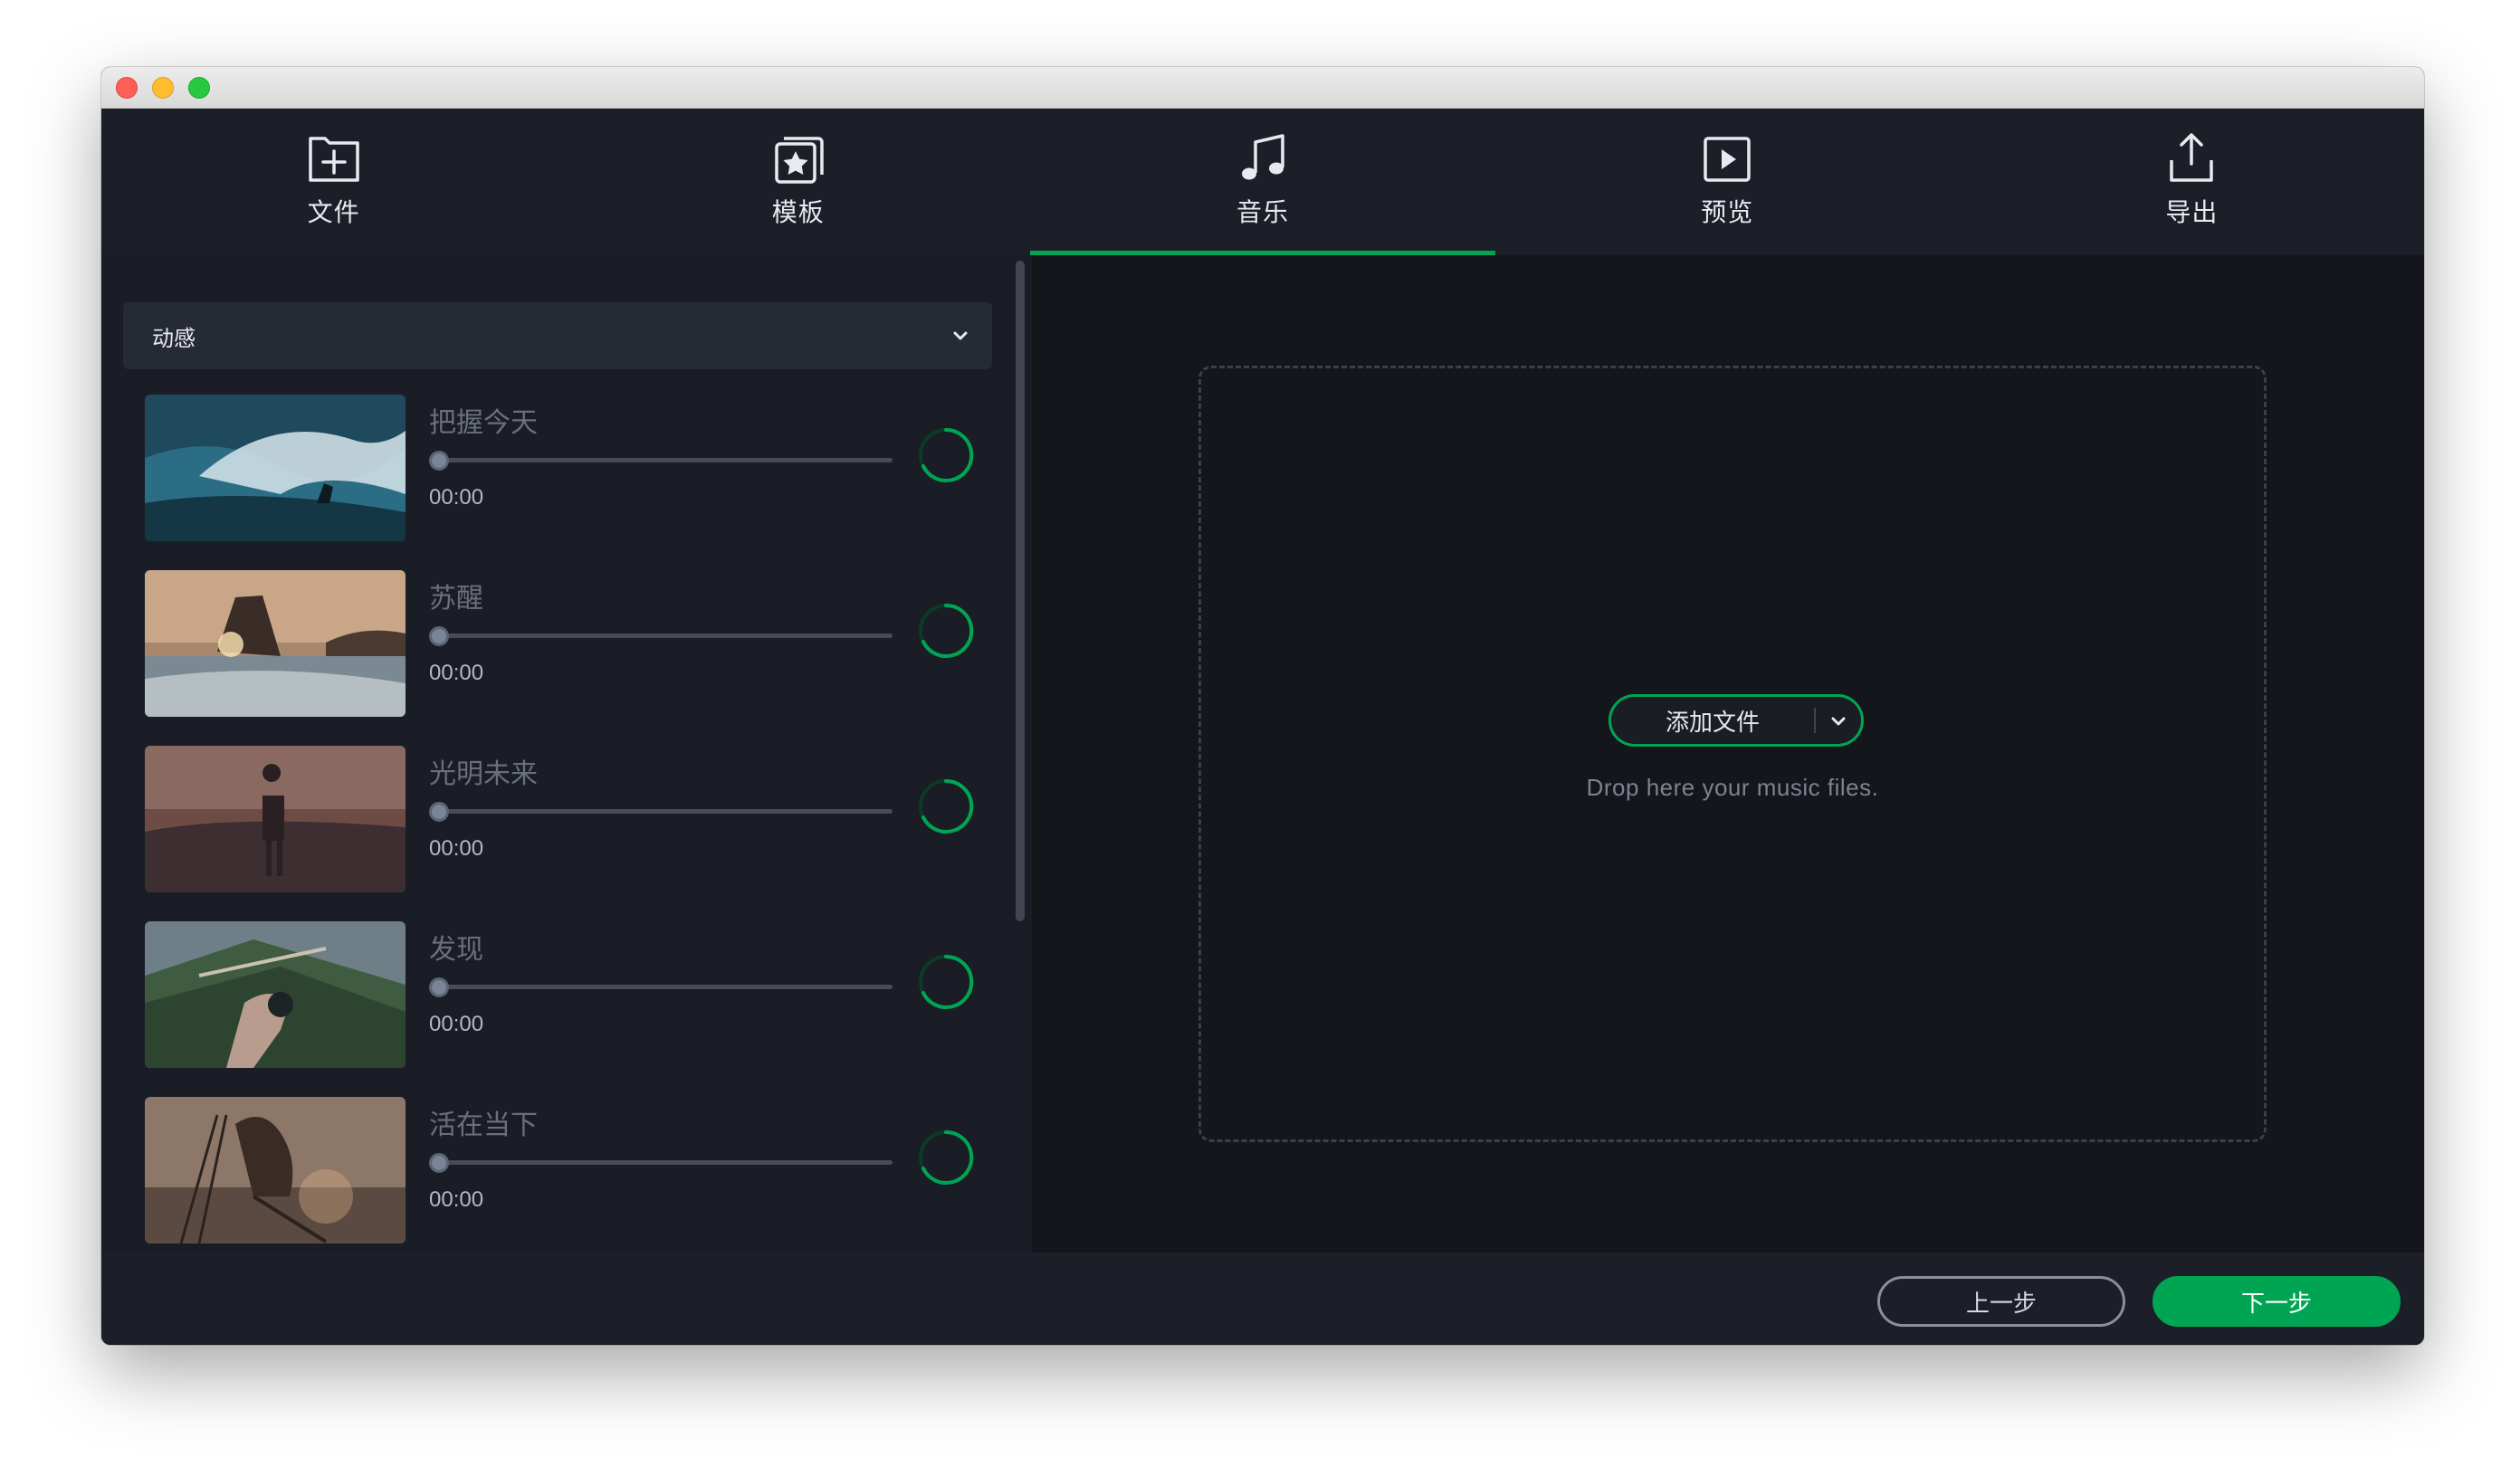  Describe the element at coordinates (2192, 212) in the screenshot. I see `tab-export-label: 导出` at that location.